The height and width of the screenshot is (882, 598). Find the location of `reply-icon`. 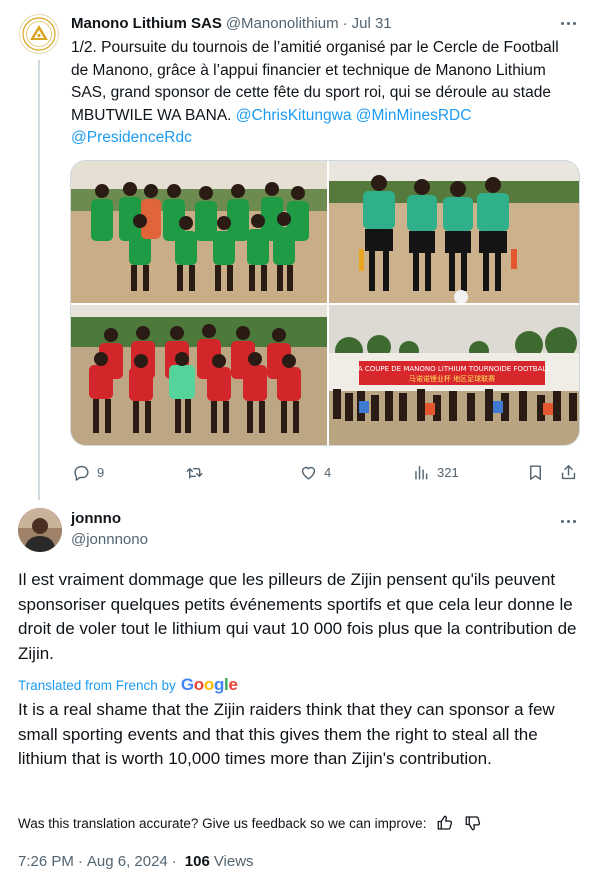

reply-icon is located at coordinates (81, 473).